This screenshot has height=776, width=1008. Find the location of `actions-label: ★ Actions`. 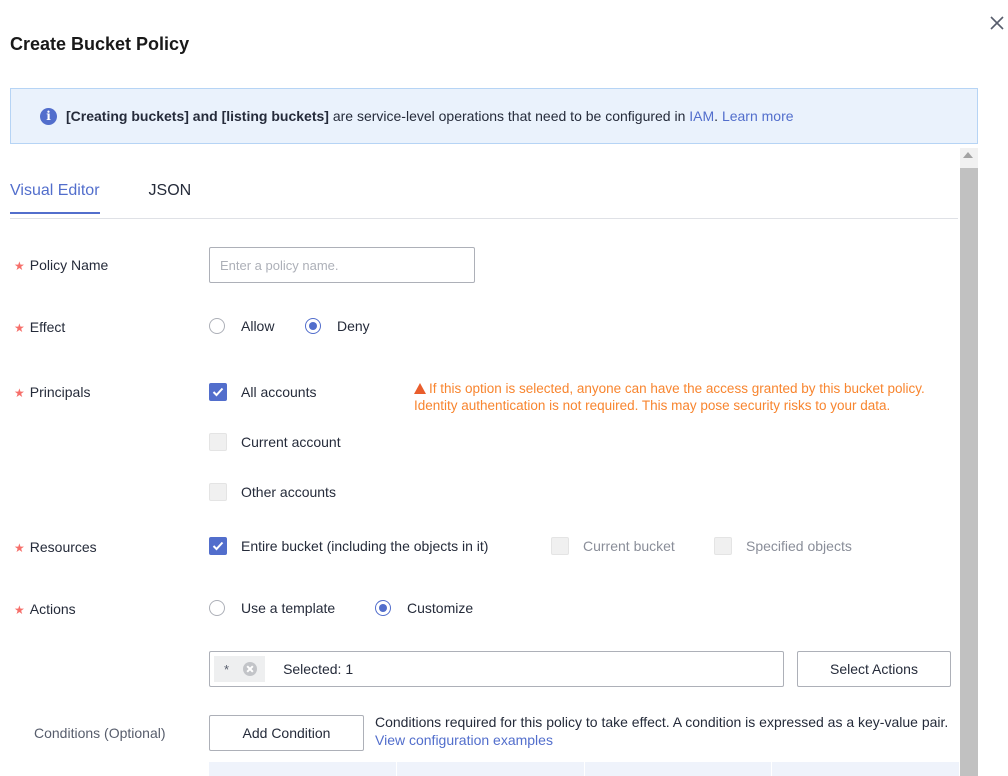

actions-label: ★ Actions is located at coordinates (45, 609).